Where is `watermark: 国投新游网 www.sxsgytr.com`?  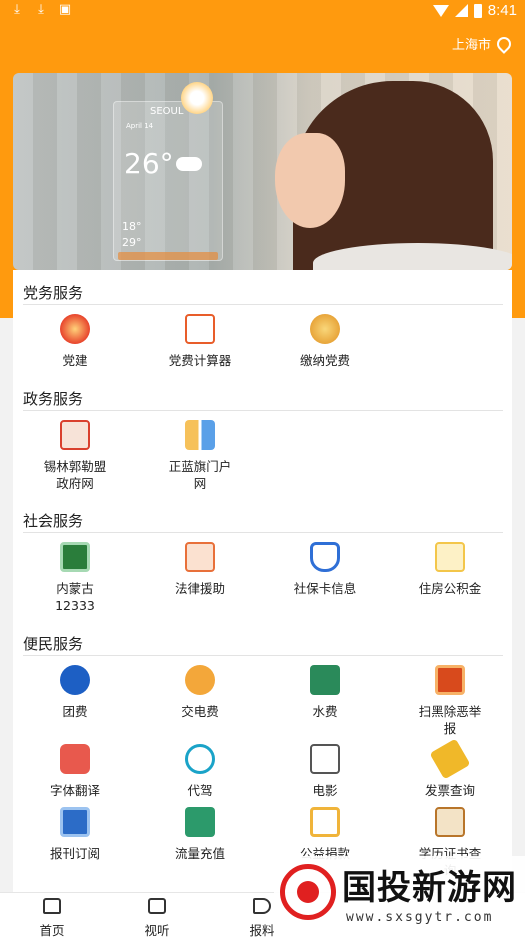 watermark: 国投新游网 www.sxsgytr.com is located at coordinates (399, 898).